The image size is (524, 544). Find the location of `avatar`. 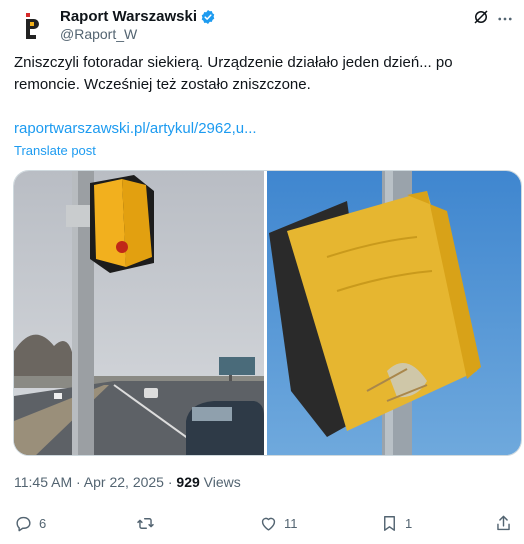

avatar is located at coordinates (32, 26).